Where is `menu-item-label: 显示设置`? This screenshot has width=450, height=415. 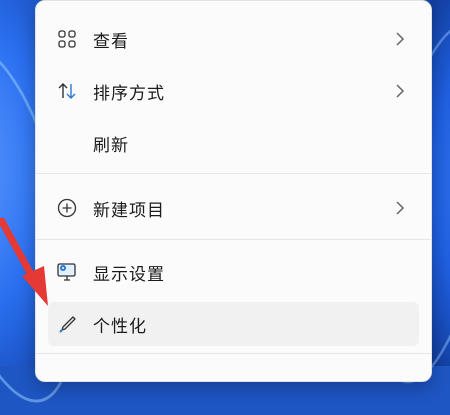 menu-item-label: 显示设置 is located at coordinates (129, 274).